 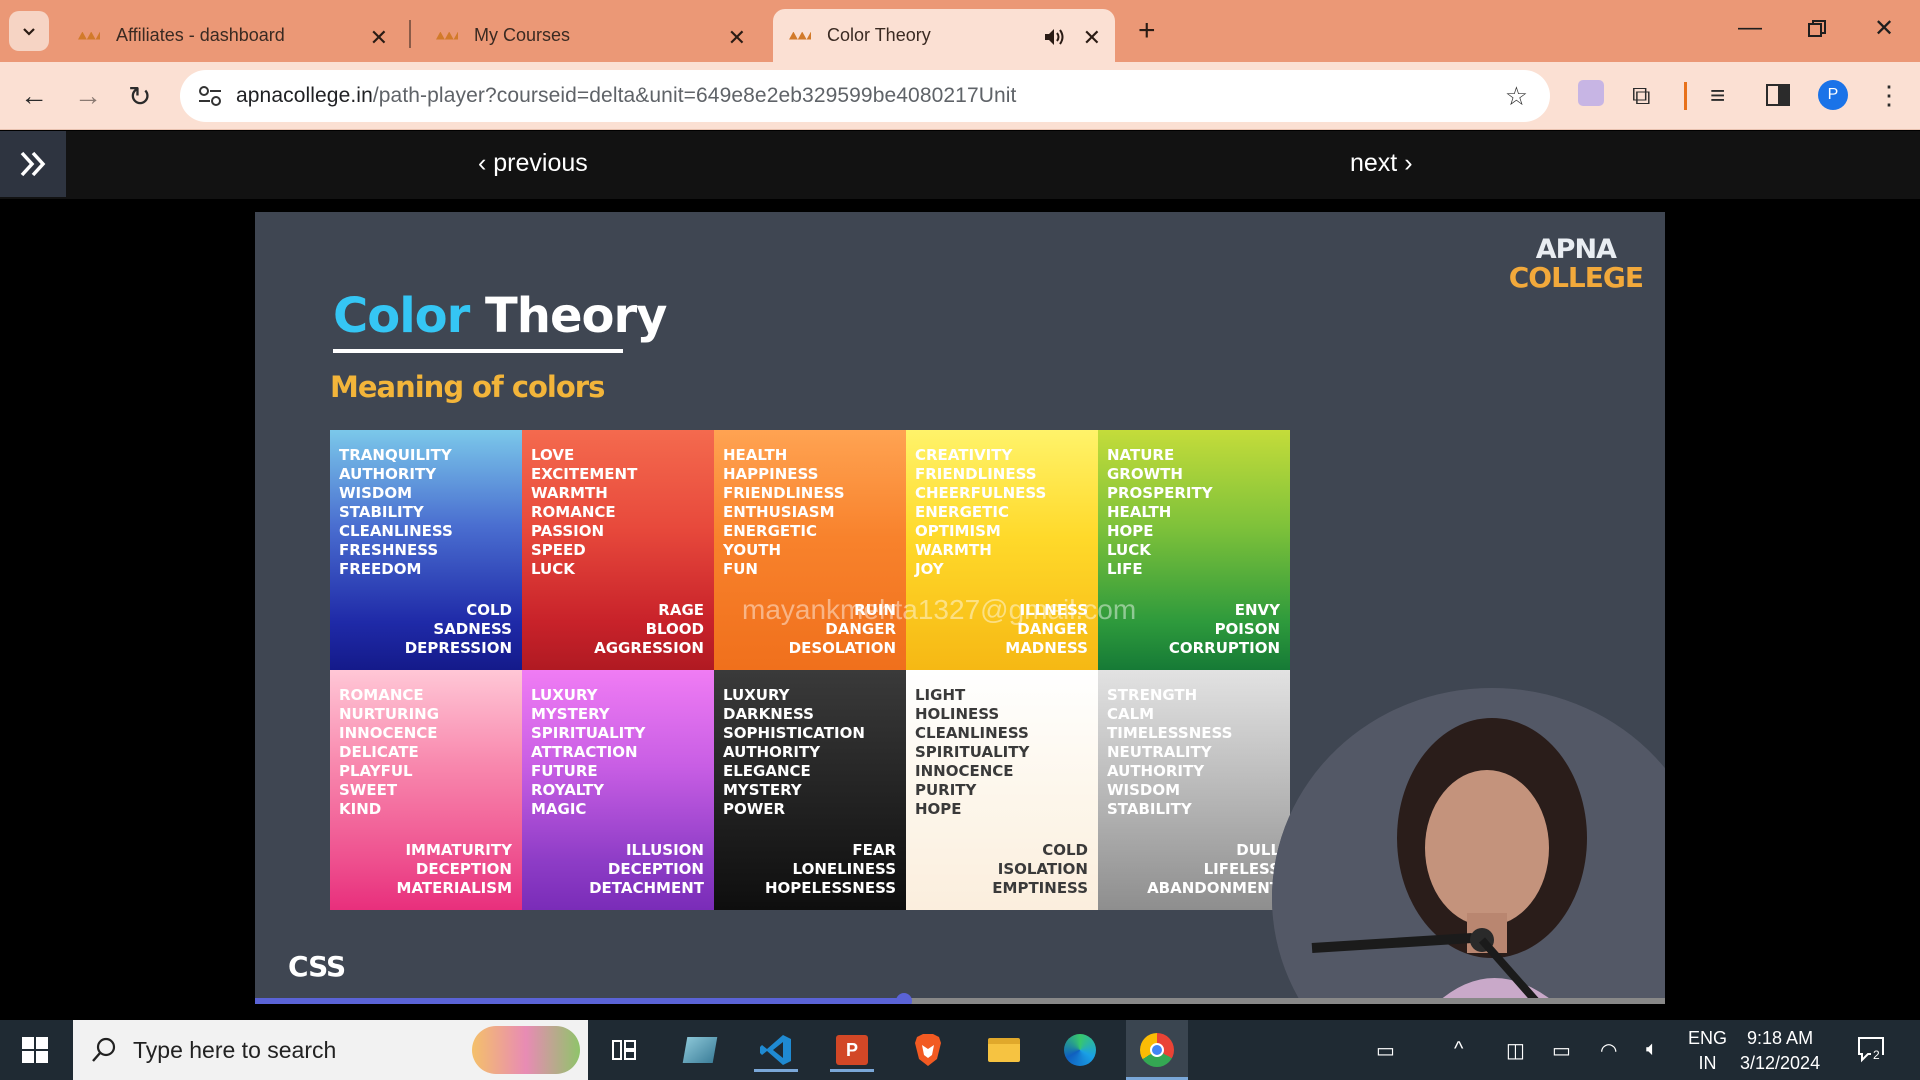 I want to click on meaning-word: Excitement, so click(x=584, y=474).